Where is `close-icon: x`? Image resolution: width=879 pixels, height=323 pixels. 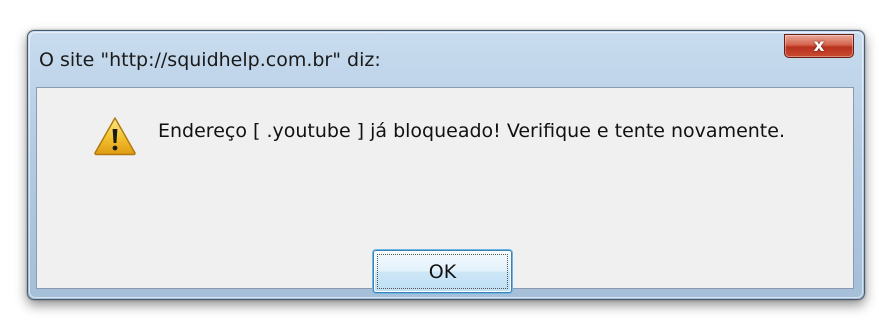
close-icon: x is located at coordinates (819, 45).